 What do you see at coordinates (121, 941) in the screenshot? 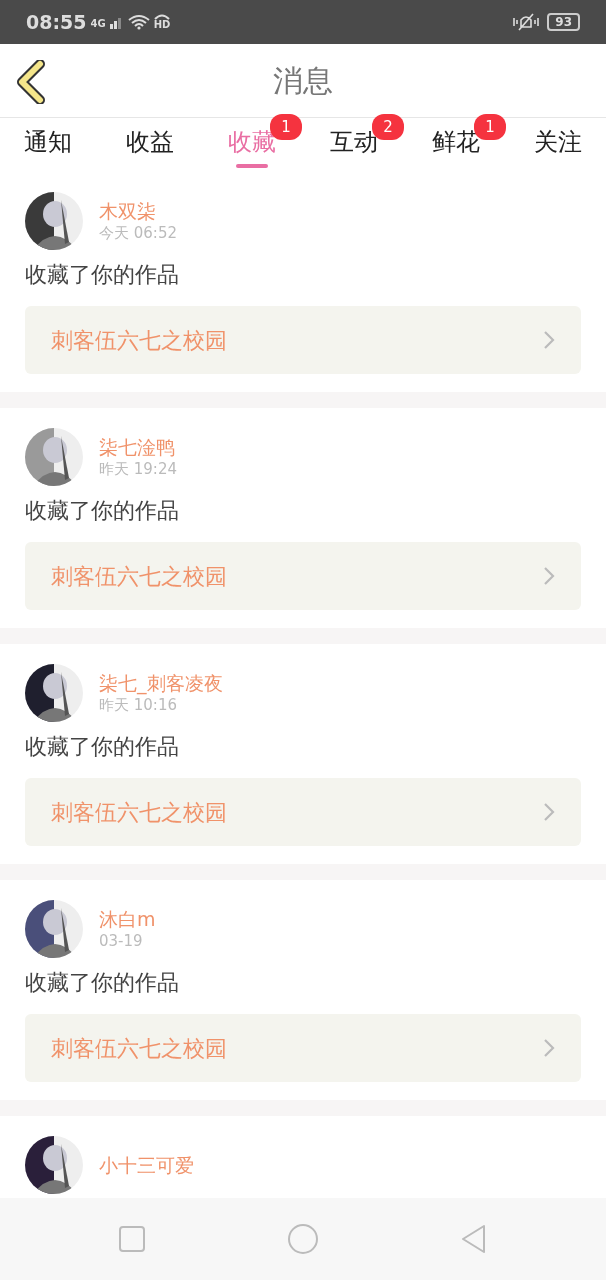
I see `message-time: 03-19` at bounding box center [121, 941].